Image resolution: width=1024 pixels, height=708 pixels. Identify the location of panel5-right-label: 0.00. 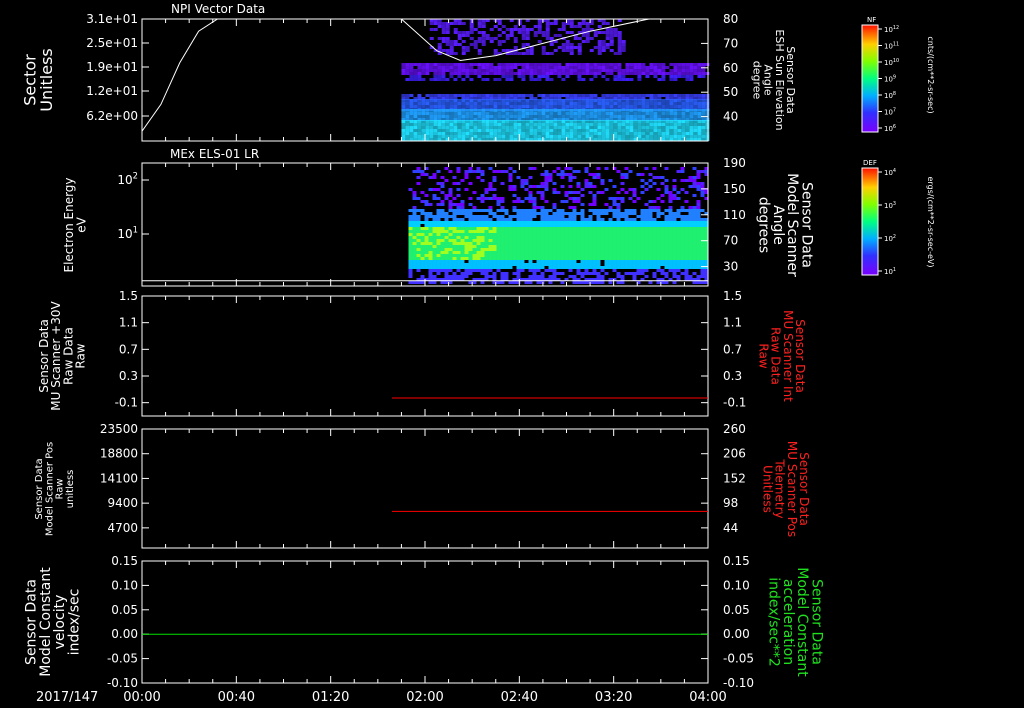
(736, 634).